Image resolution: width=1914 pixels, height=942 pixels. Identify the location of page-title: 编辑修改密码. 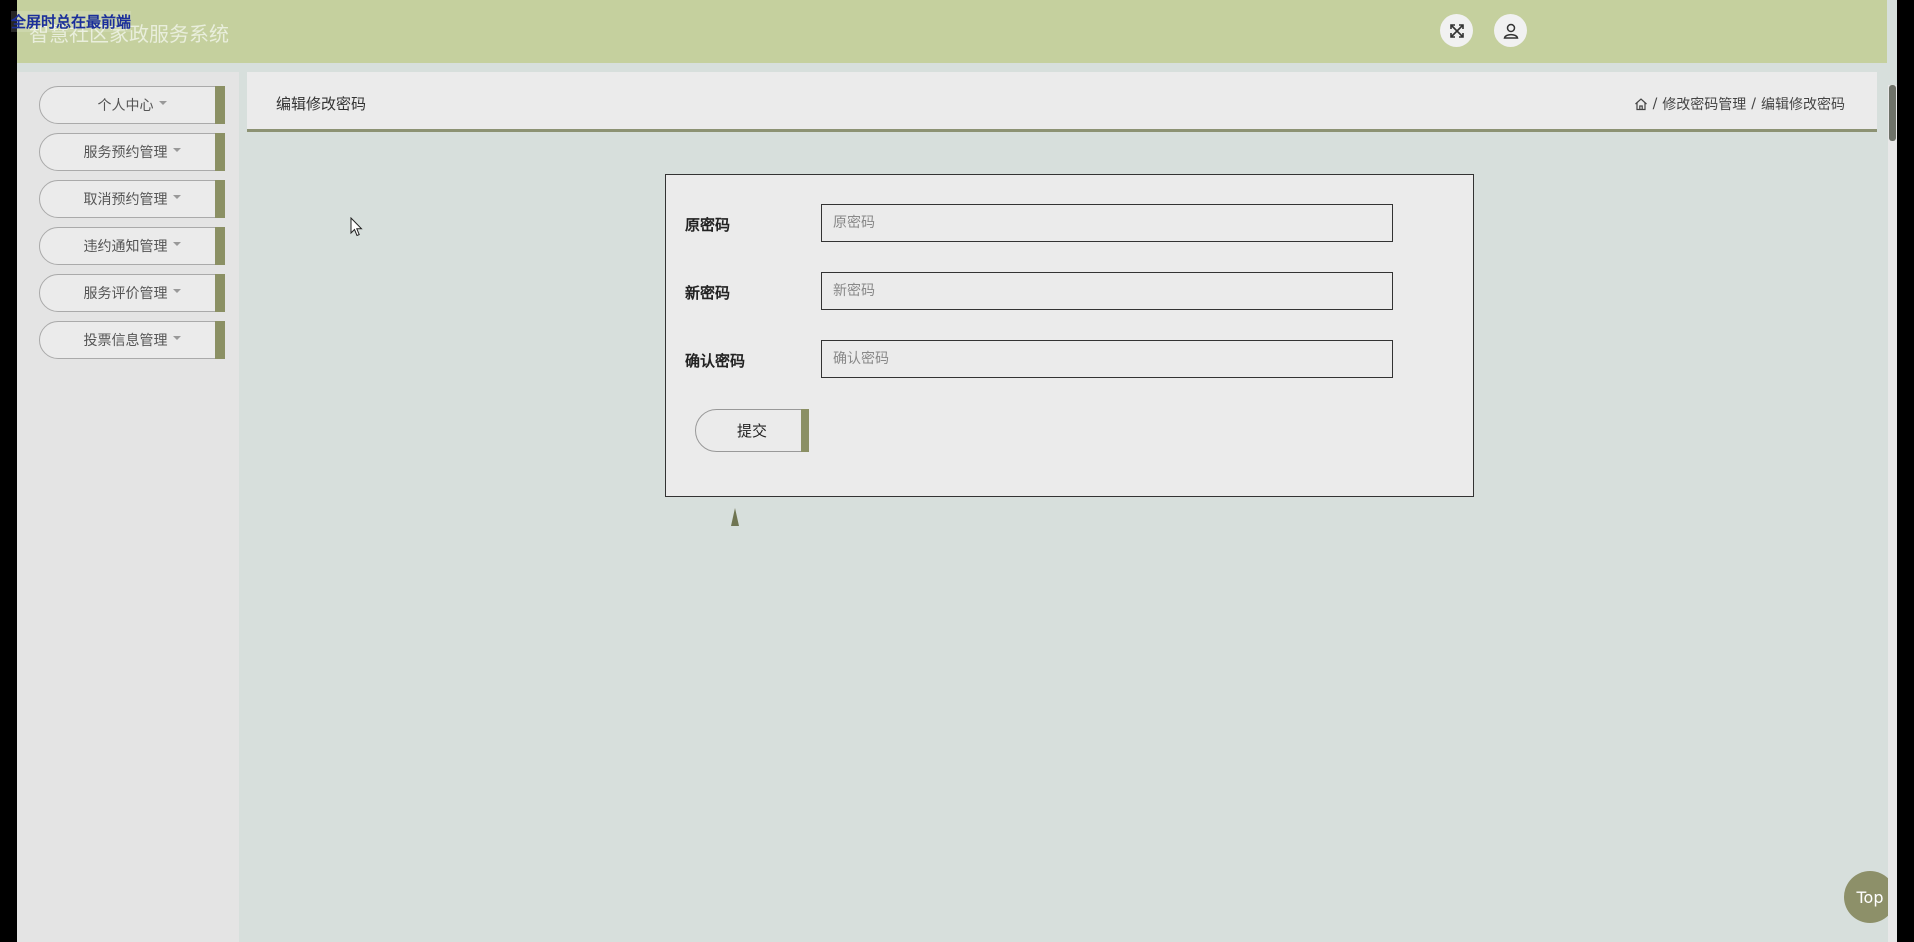
(321, 104).